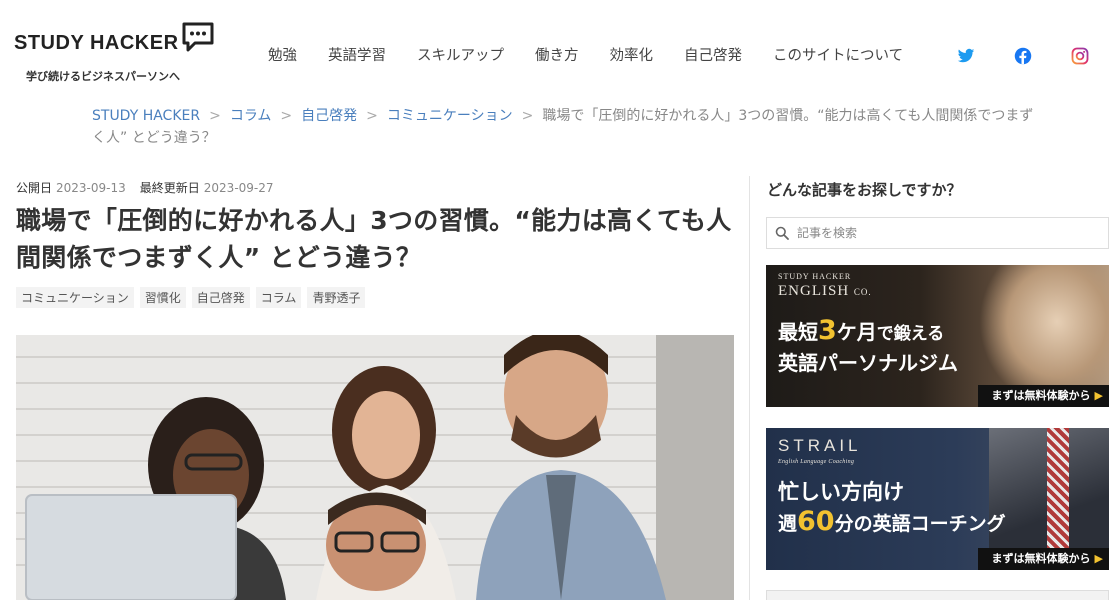 Image resolution: width=1109 pixels, height=600 pixels. What do you see at coordinates (1043, 396) in the screenshot?
I see `banner1-cta: まずは無料体験から ▶` at bounding box center [1043, 396].